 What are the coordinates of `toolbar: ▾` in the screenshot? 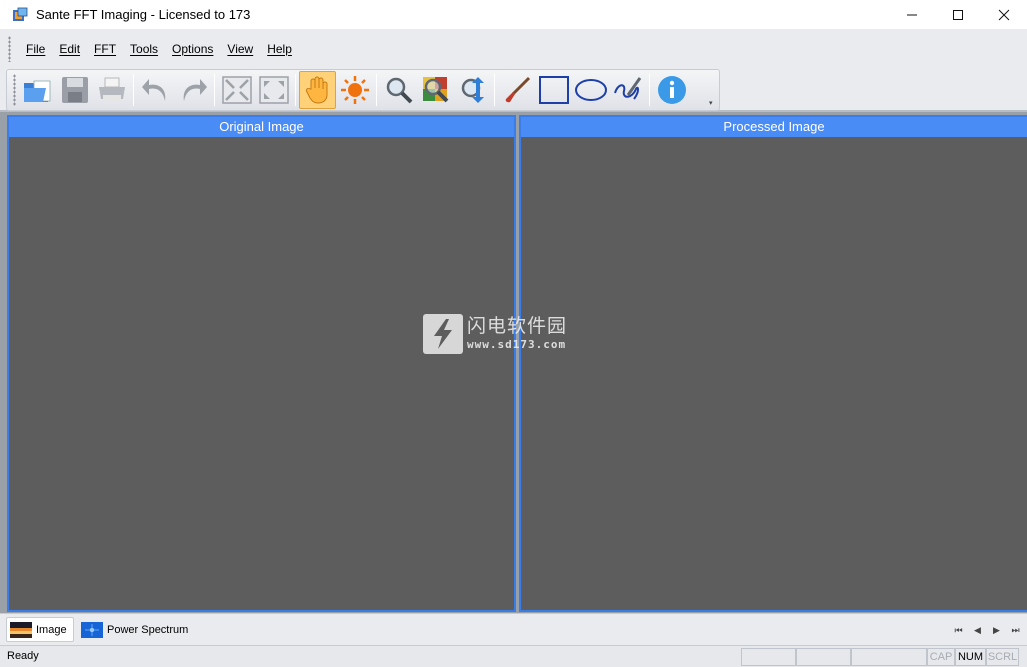 It's located at (363, 90).